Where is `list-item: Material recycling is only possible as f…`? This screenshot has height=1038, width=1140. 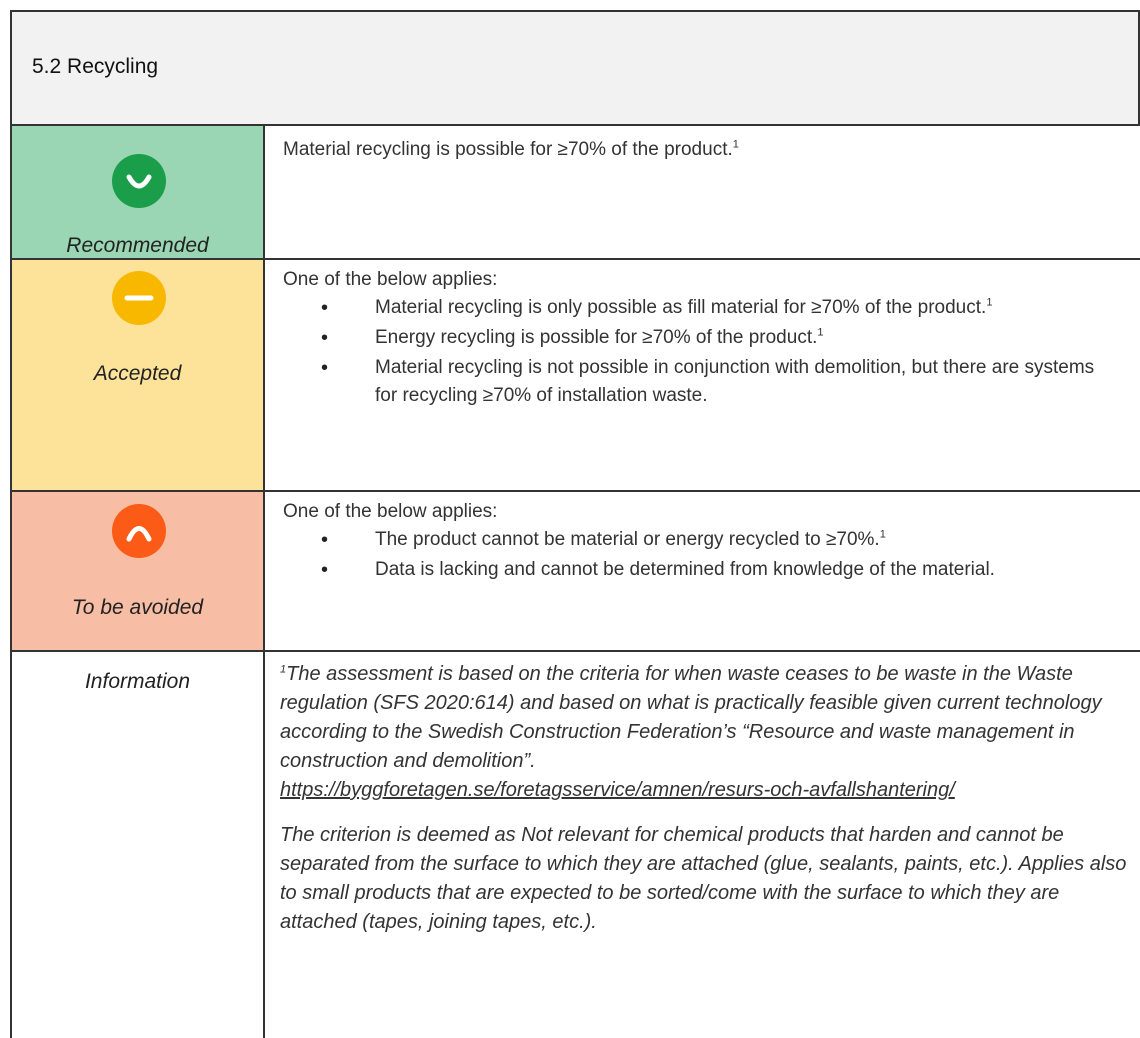 list-item: Material recycling is only possible as f… is located at coordinates (721, 308).